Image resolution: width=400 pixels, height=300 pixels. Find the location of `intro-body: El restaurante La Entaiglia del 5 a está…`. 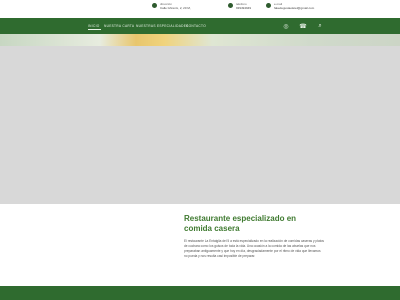

intro-body: El restaurante La Entaiglia del 5 a está… is located at coordinates (254, 248).